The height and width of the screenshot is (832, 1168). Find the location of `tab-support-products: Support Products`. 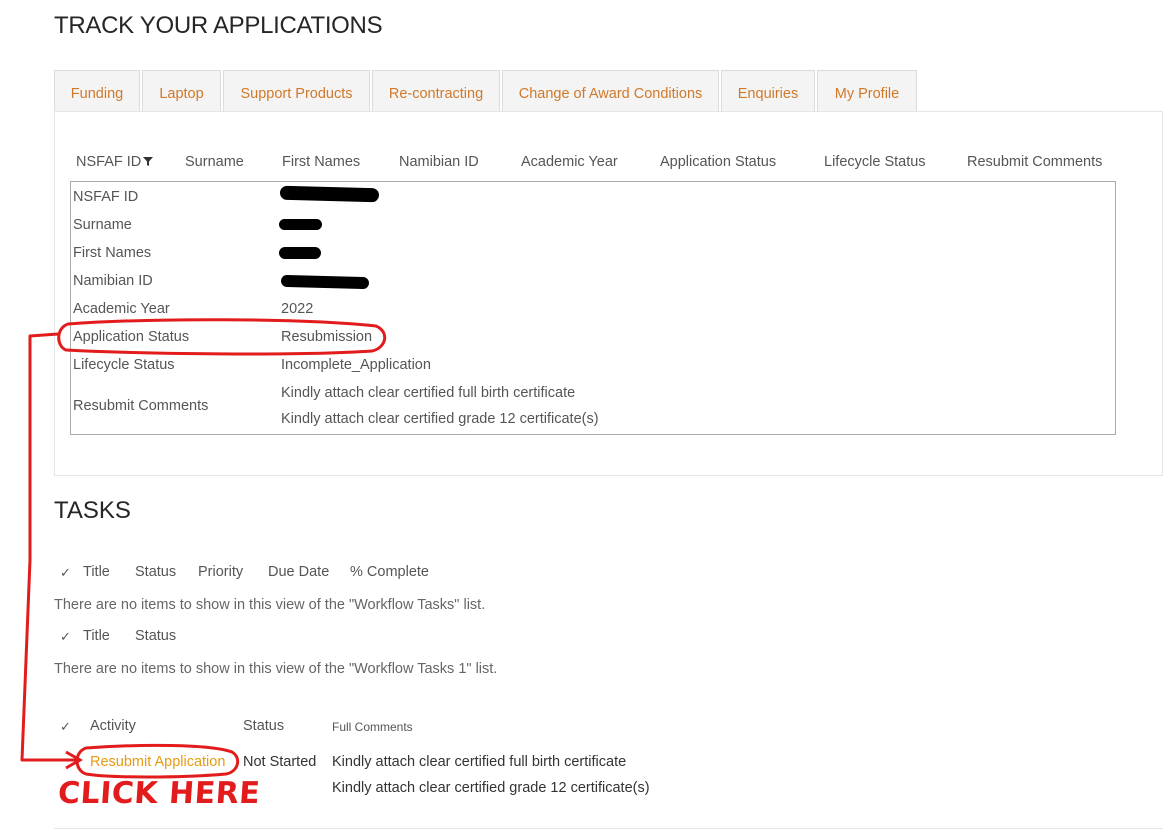

tab-support-products: Support Products is located at coordinates (296, 90).